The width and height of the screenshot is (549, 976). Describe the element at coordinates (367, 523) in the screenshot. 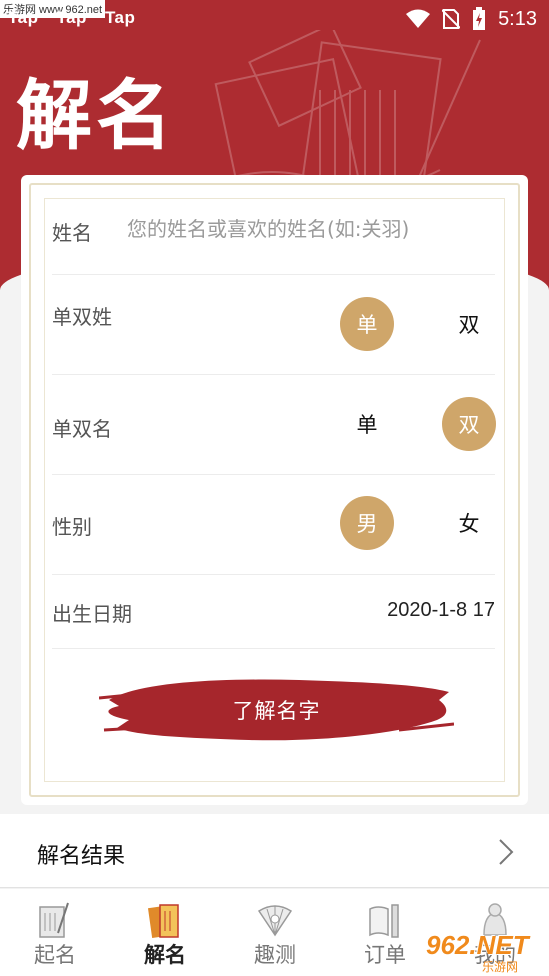

I see `gender-male-option: 男` at that location.